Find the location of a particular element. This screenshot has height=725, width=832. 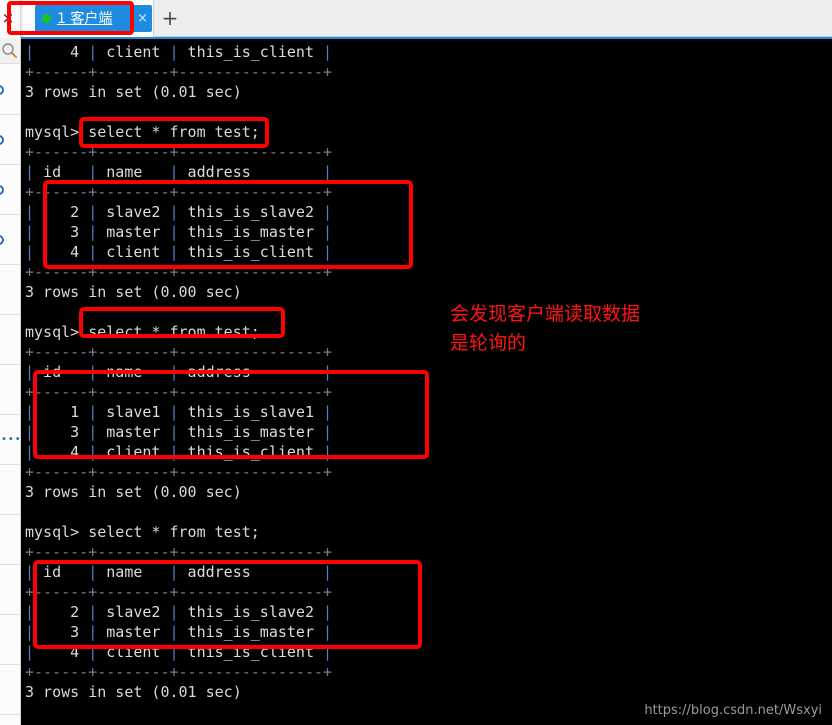

side-panel-strip: × ••• is located at coordinates (10, 362).